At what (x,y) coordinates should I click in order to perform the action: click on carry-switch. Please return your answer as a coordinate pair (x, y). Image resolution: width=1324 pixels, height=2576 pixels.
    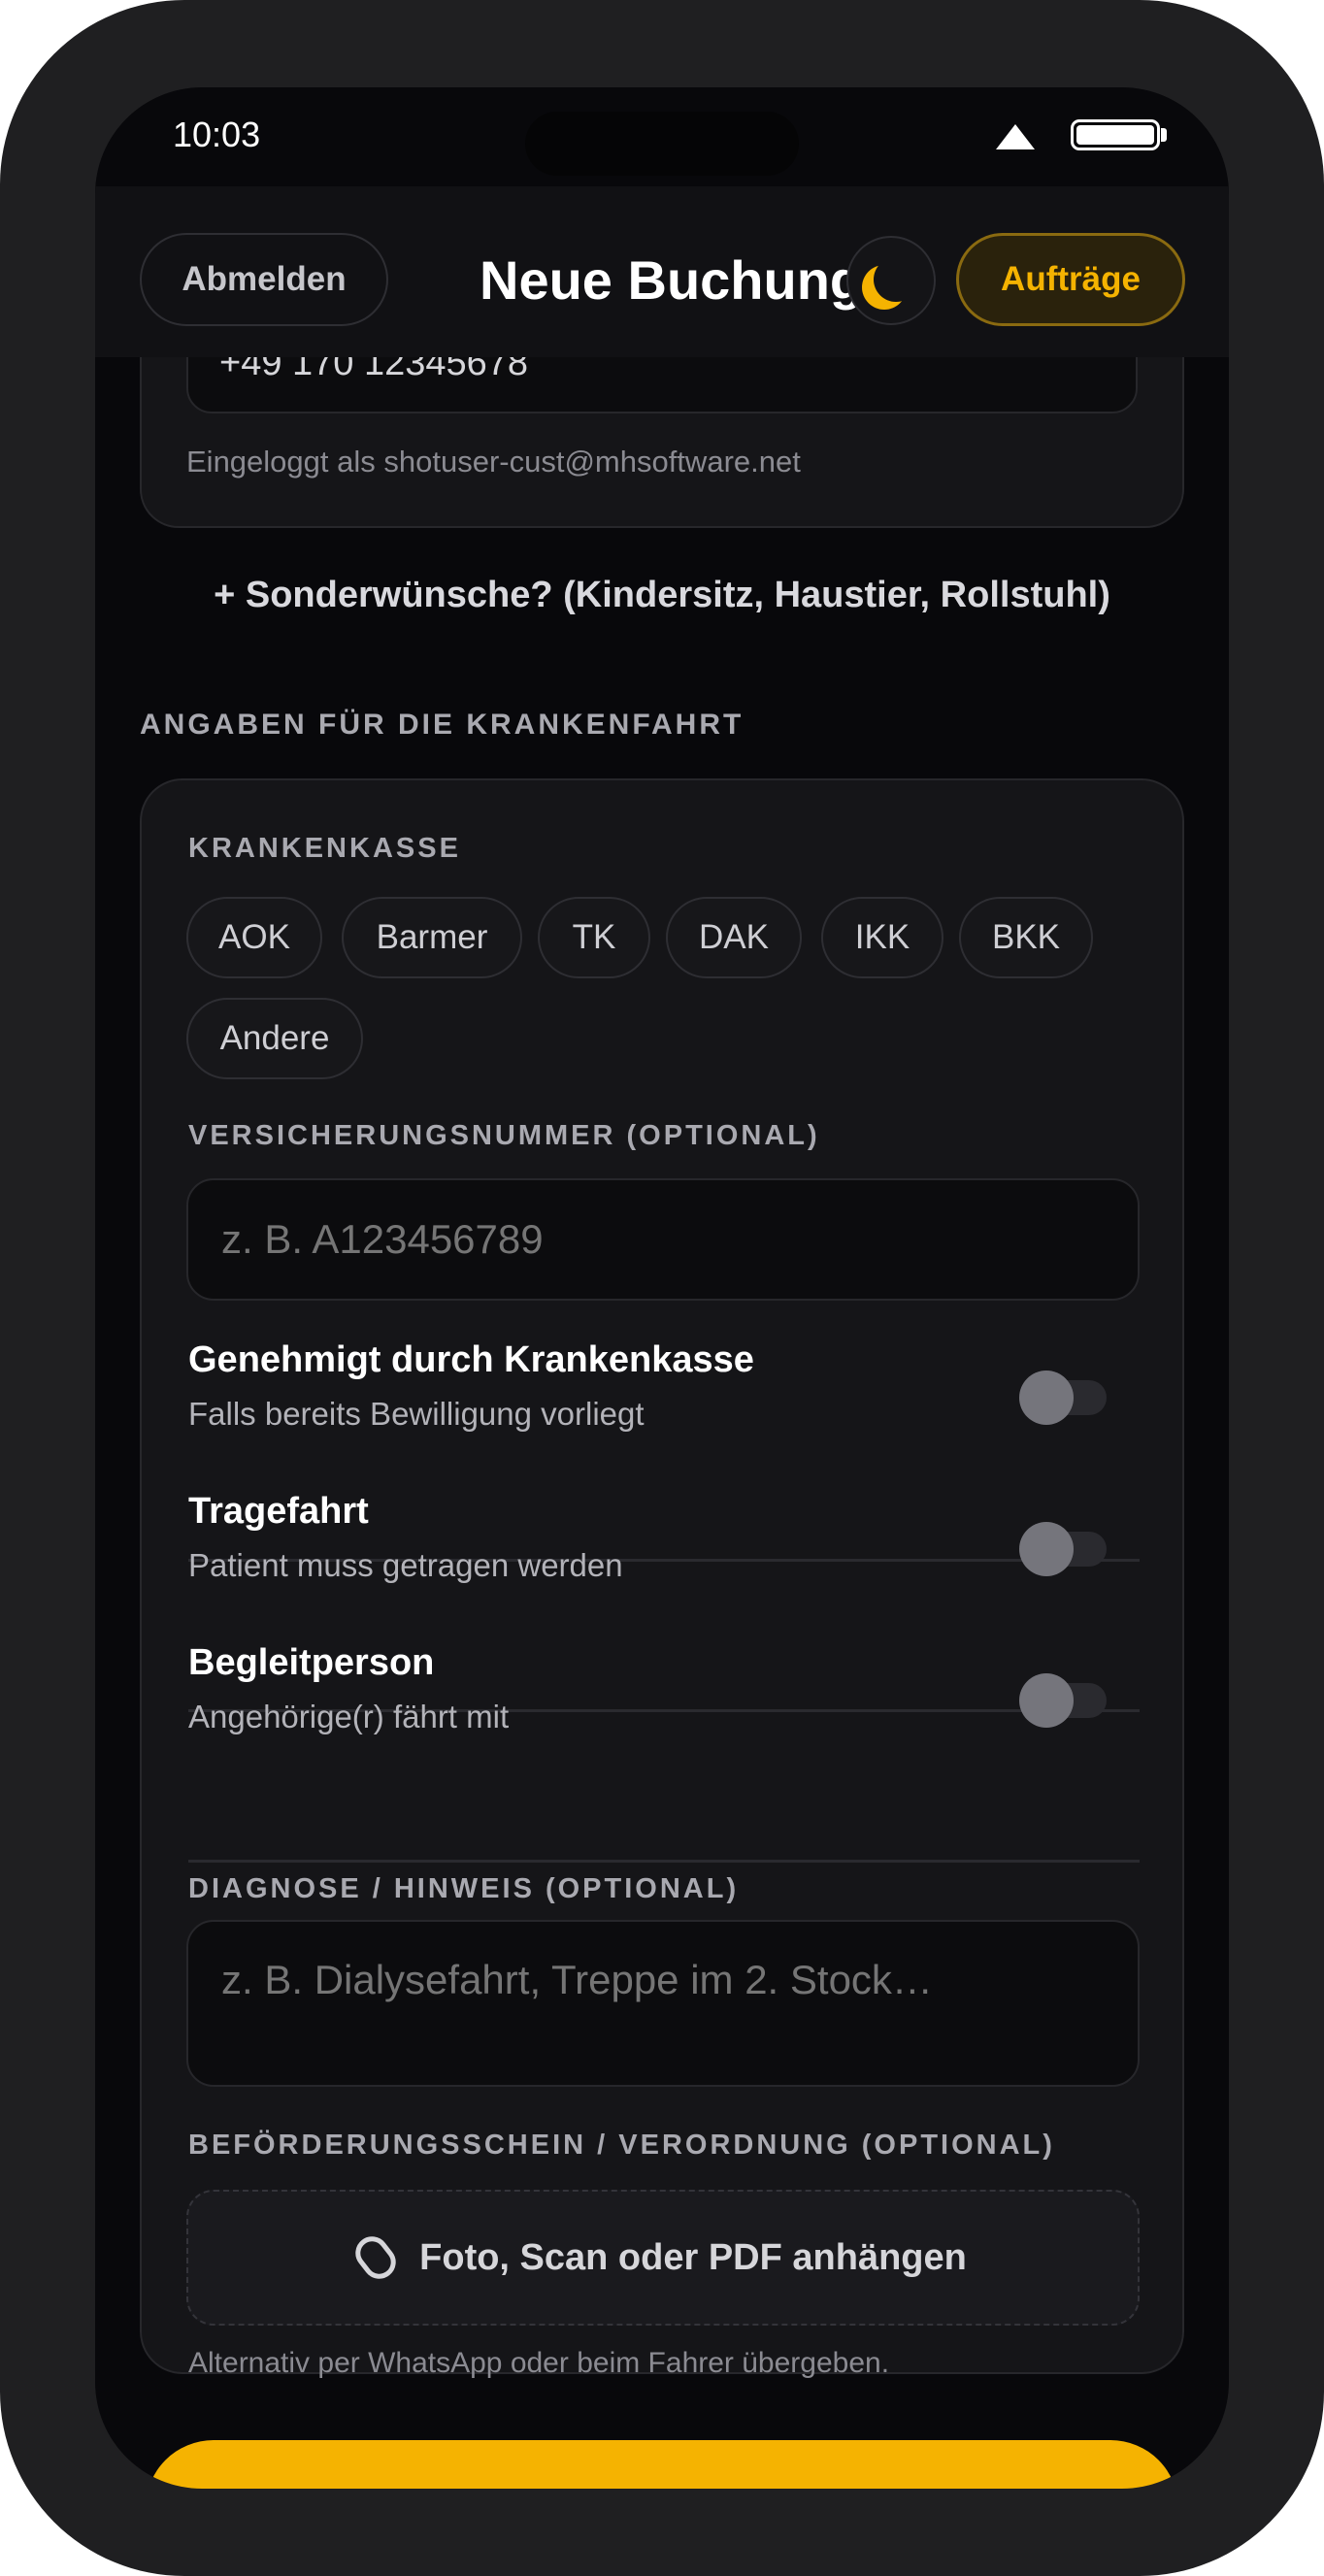
    Looking at the image, I should click on (1064, 1549).